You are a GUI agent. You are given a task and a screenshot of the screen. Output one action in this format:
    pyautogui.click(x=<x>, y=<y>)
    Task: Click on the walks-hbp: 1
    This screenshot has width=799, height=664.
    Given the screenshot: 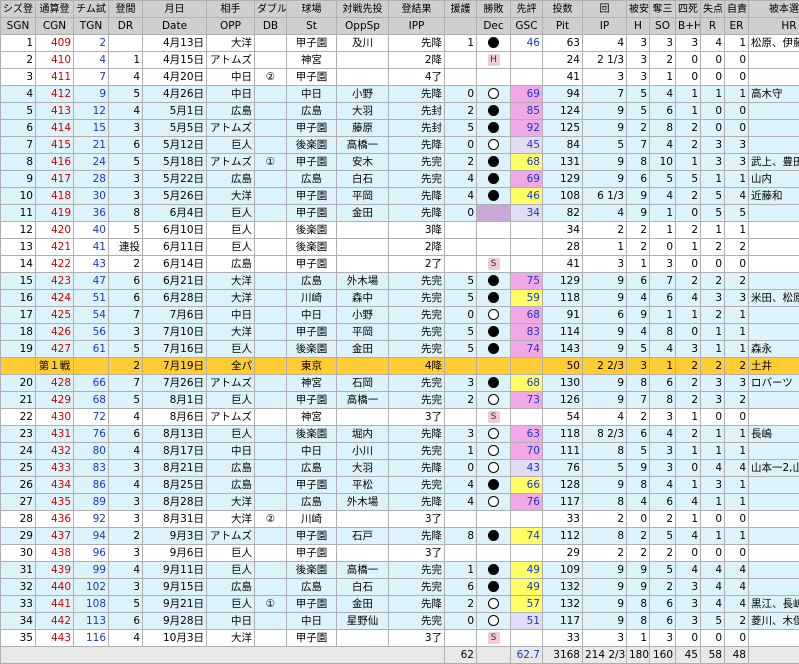 What is the action you would take?
    pyautogui.click(x=688, y=162)
    